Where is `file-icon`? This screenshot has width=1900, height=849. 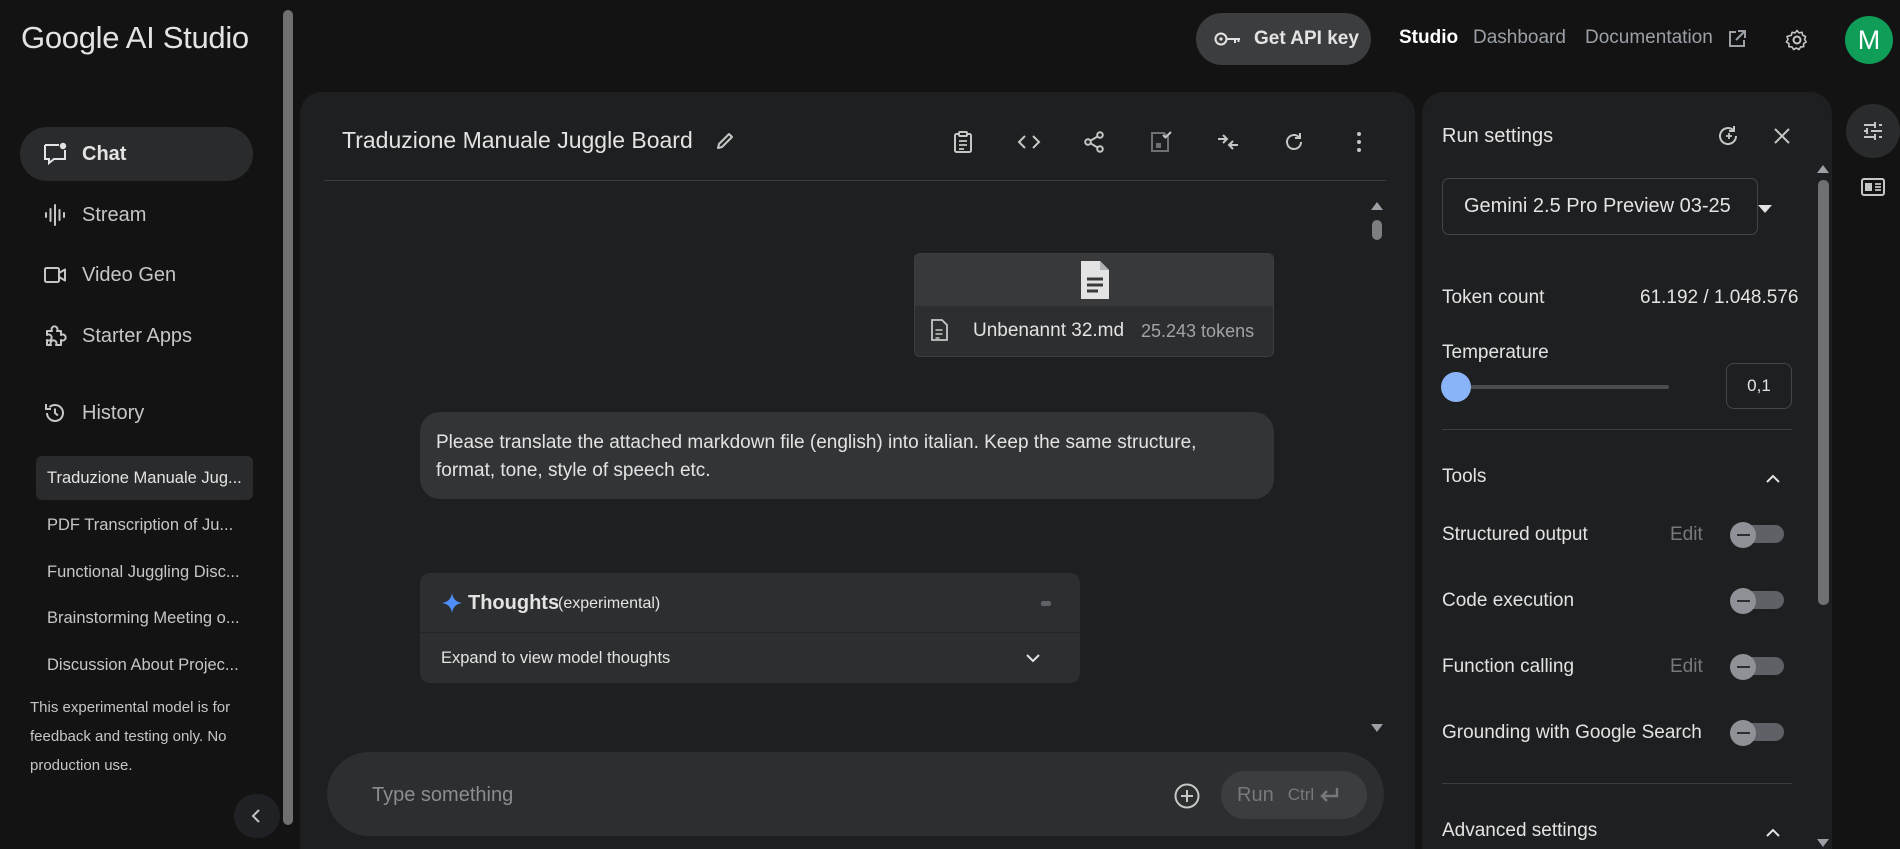 file-icon is located at coordinates (939, 330).